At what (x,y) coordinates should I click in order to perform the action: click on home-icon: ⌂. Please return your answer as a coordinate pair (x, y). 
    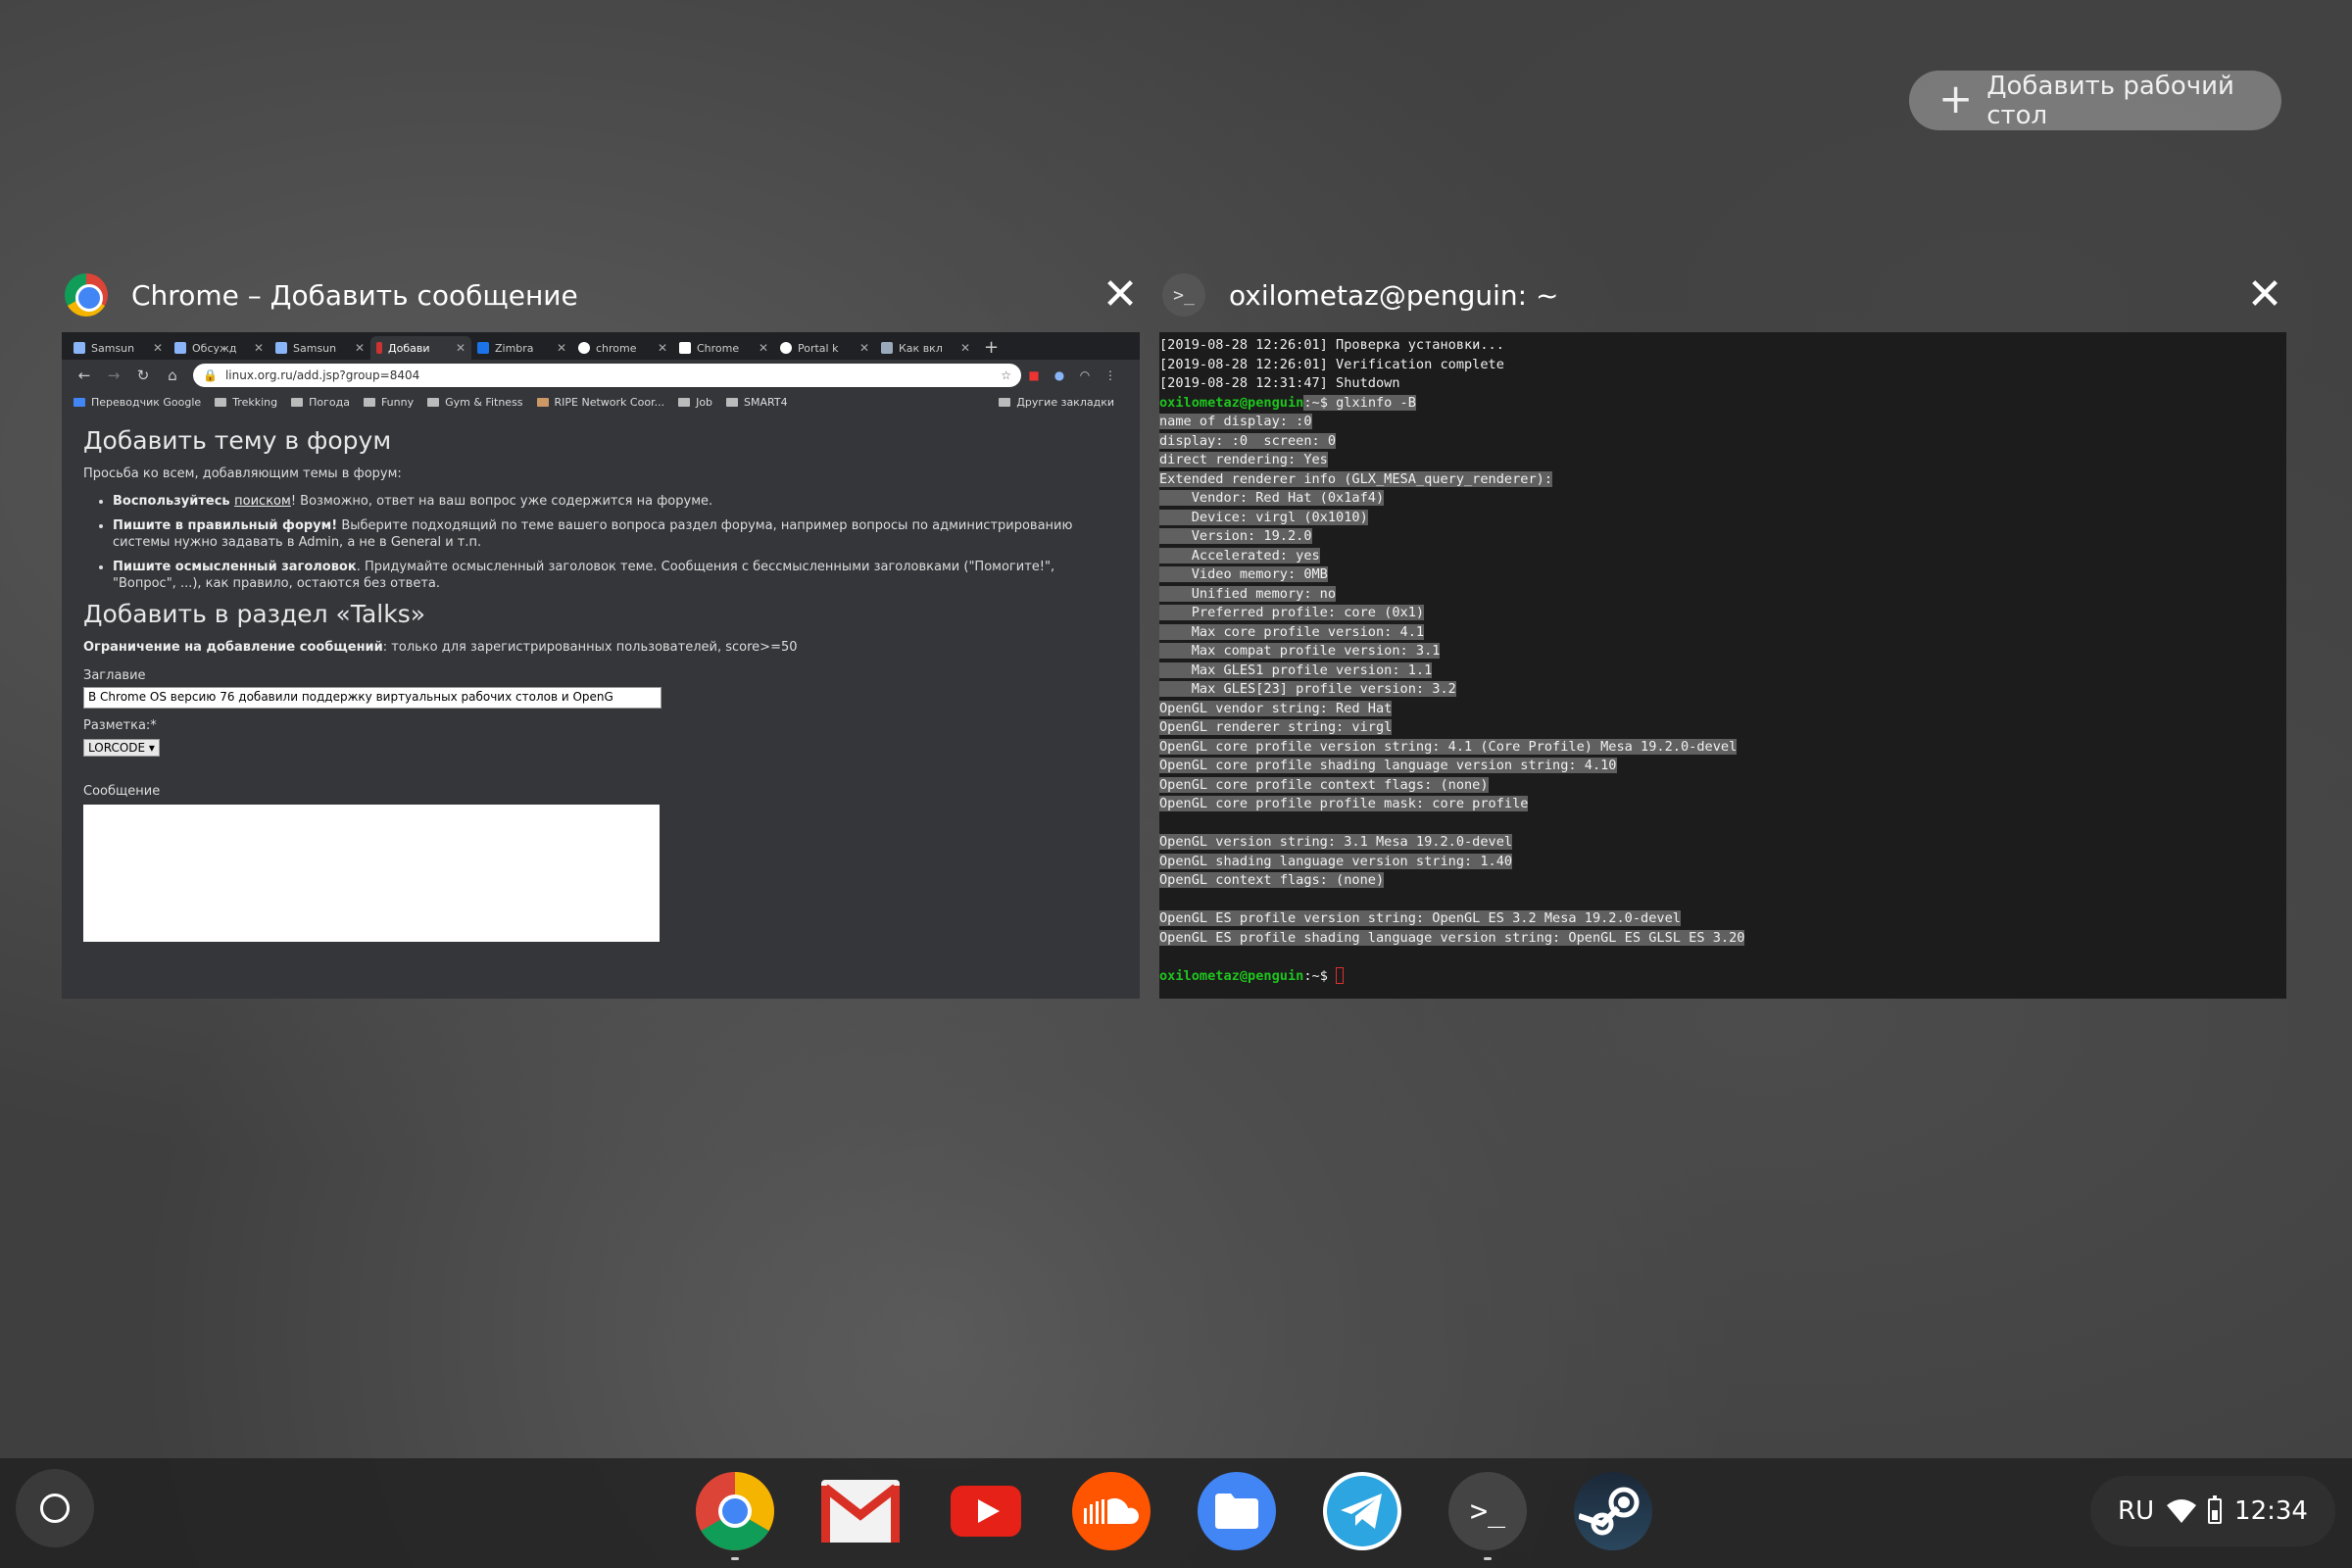
    Looking at the image, I should click on (172, 375).